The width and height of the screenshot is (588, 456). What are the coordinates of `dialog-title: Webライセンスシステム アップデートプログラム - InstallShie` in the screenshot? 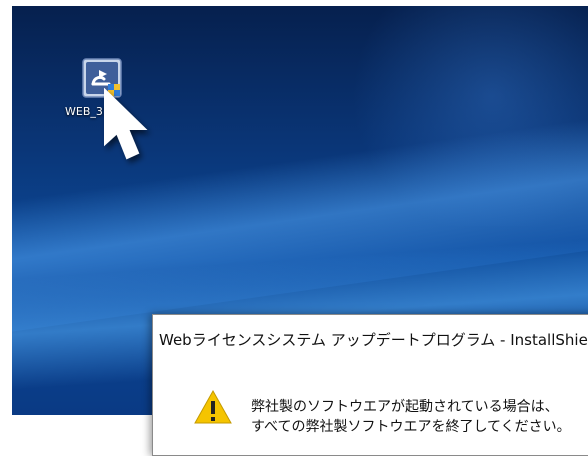 It's located at (373, 340).